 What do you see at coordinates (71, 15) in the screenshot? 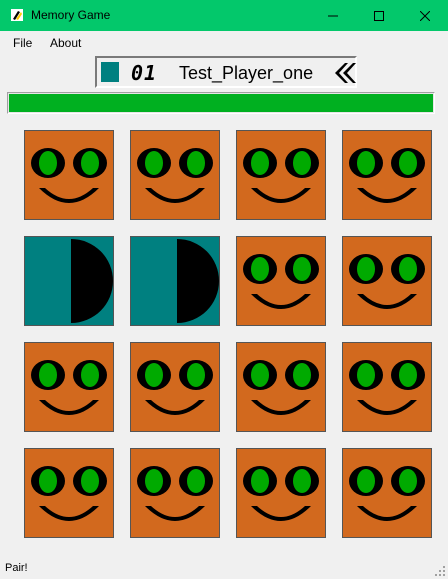
I see `window-title: Memory Game` at bounding box center [71, 15].